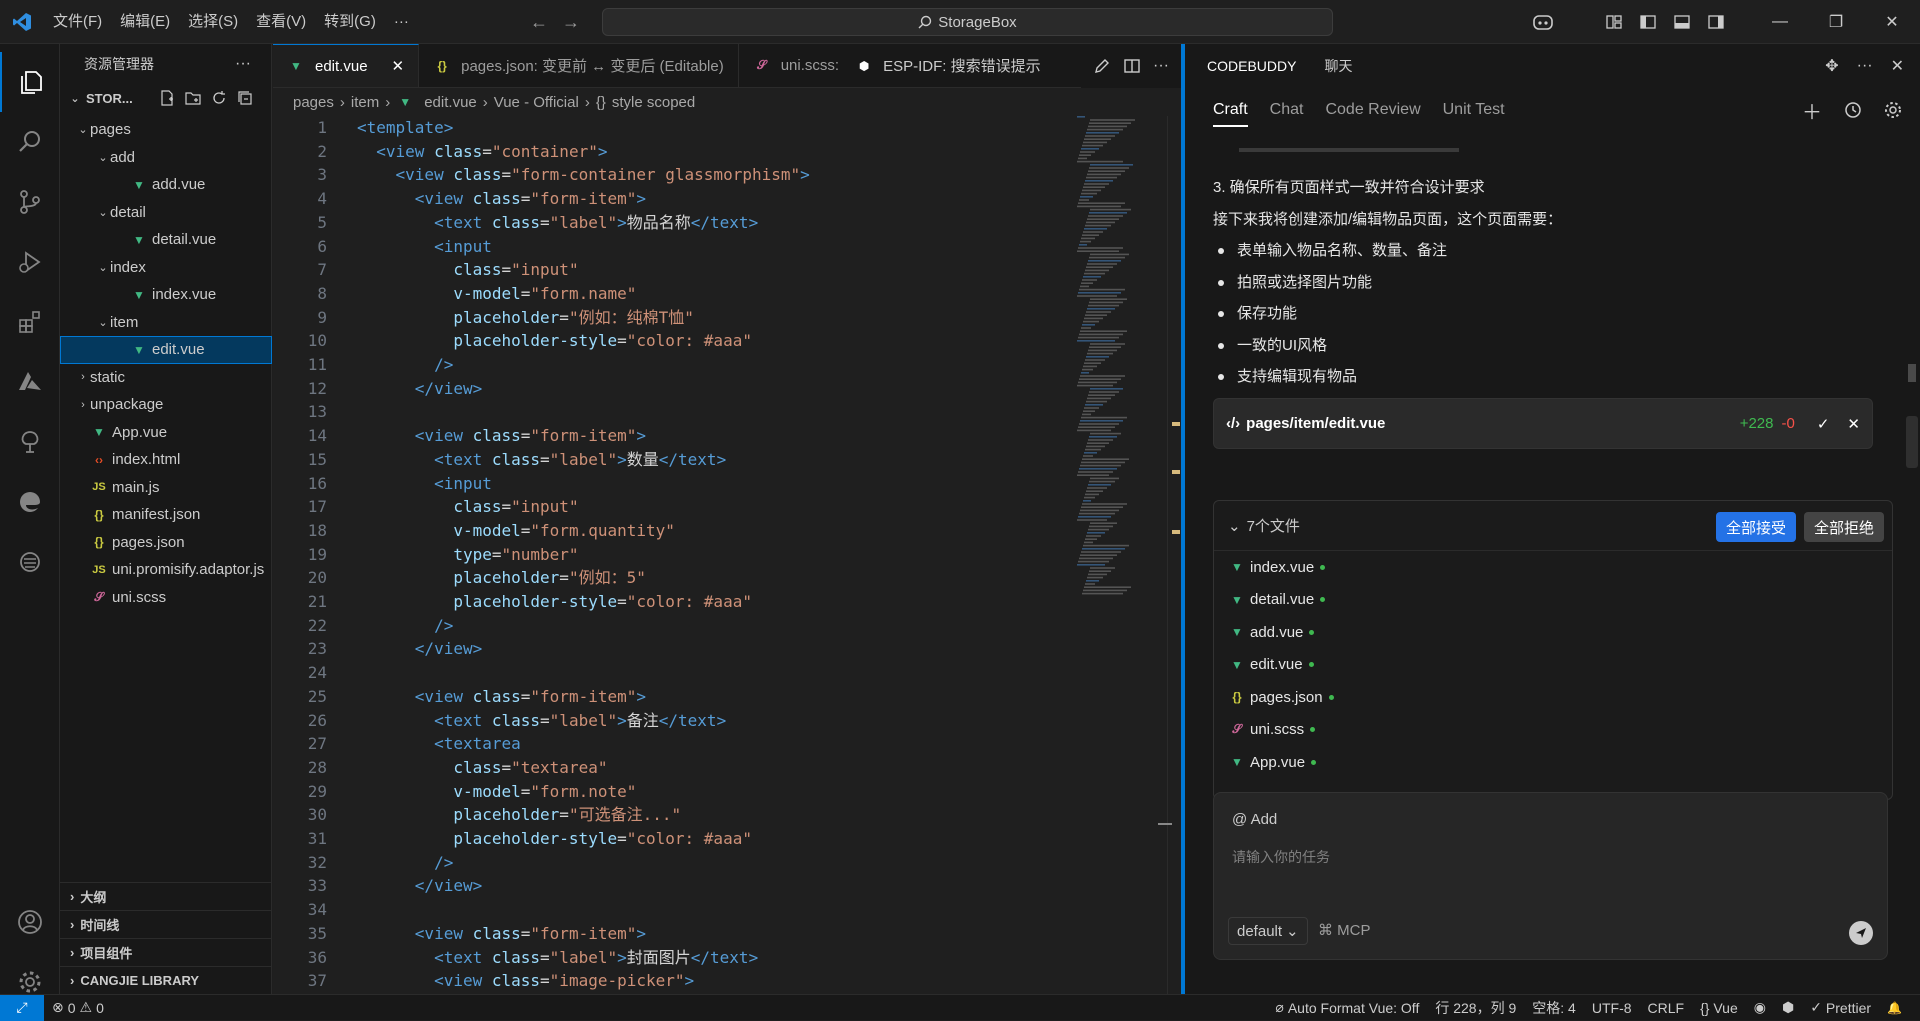 This screenshot has width=1920, height=1021. Describe the element at coordinates (1812, 110) in the screenshot. I see `new-chat-icon: ＋` at that location.